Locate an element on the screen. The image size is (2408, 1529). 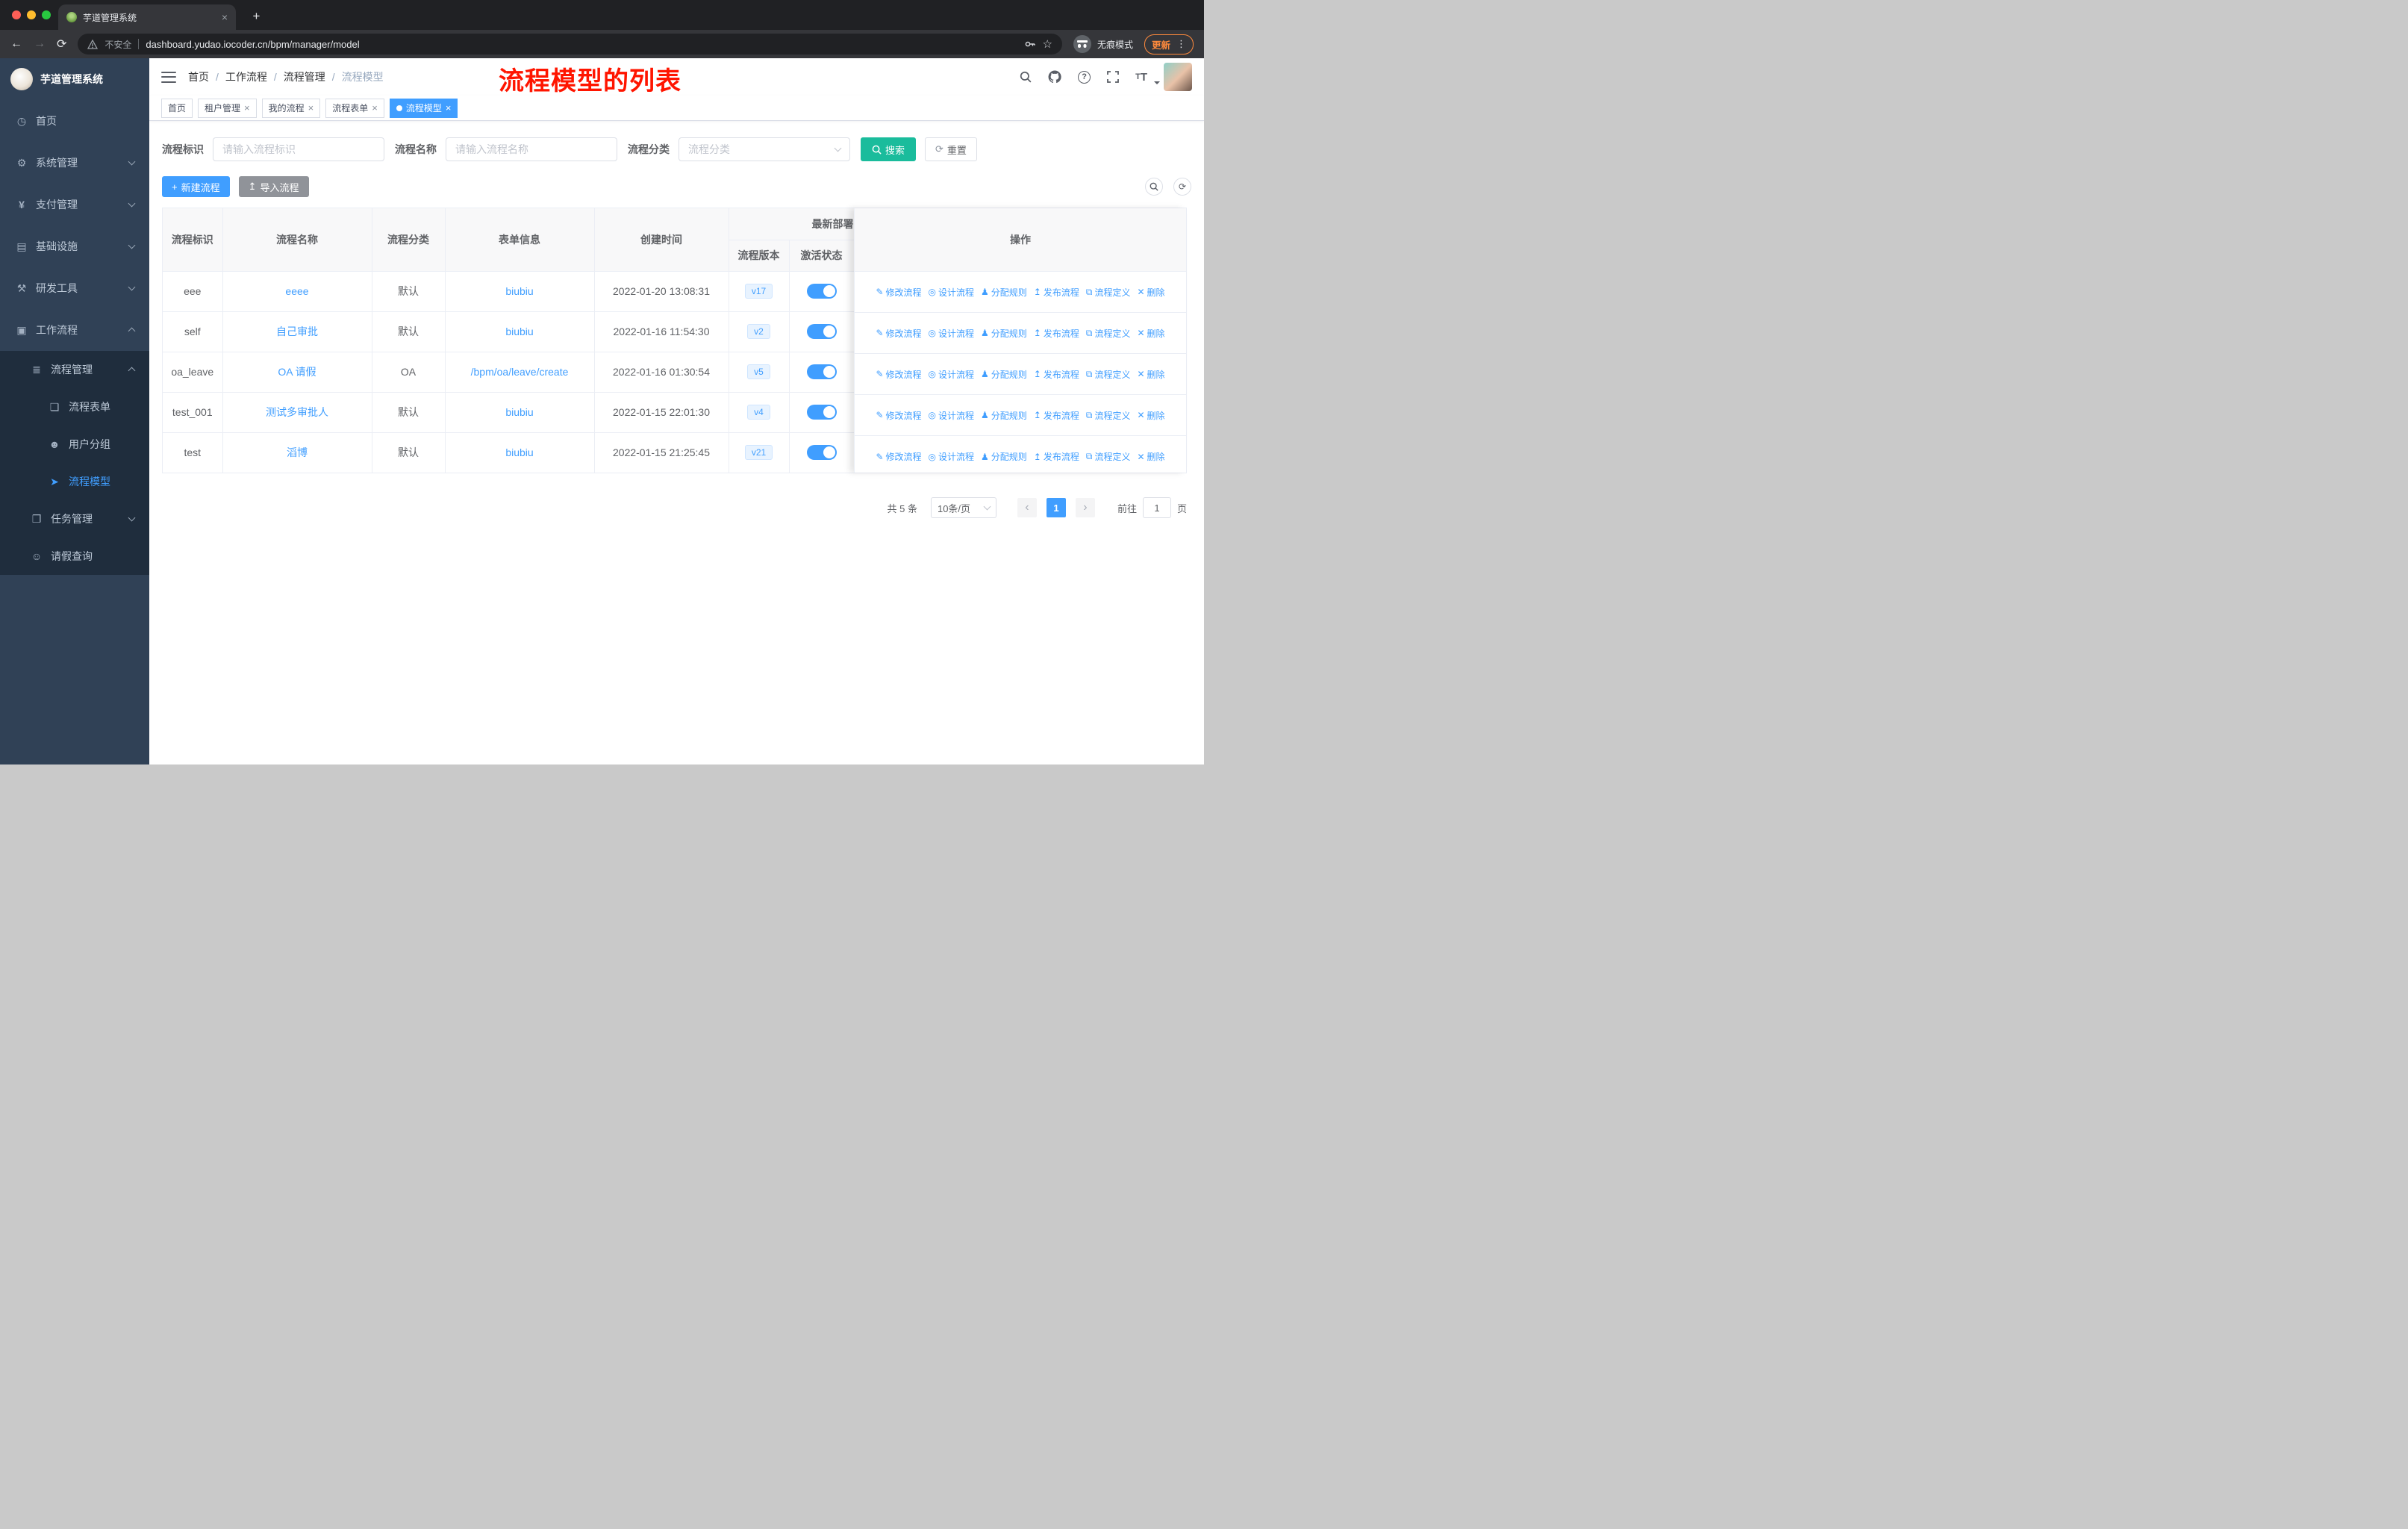
sidebar-item-task-management: 任务管理 is located at coordinates (74, 519).